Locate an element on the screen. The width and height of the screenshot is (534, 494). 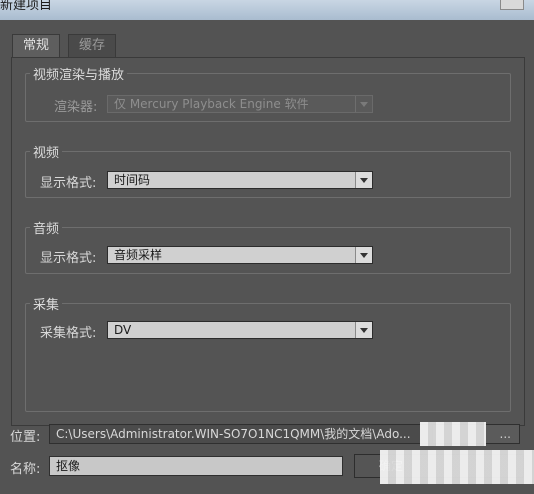
video-display-format-select: 时间码 is located at coordinates (240, 180).